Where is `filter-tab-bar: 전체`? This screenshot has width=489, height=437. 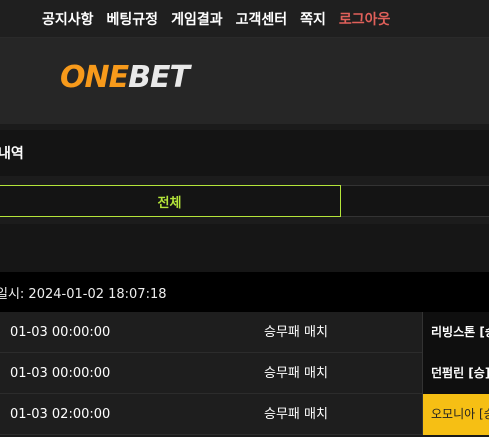 filter-tab-bar: 전체 is located at coordinates (244, 200).